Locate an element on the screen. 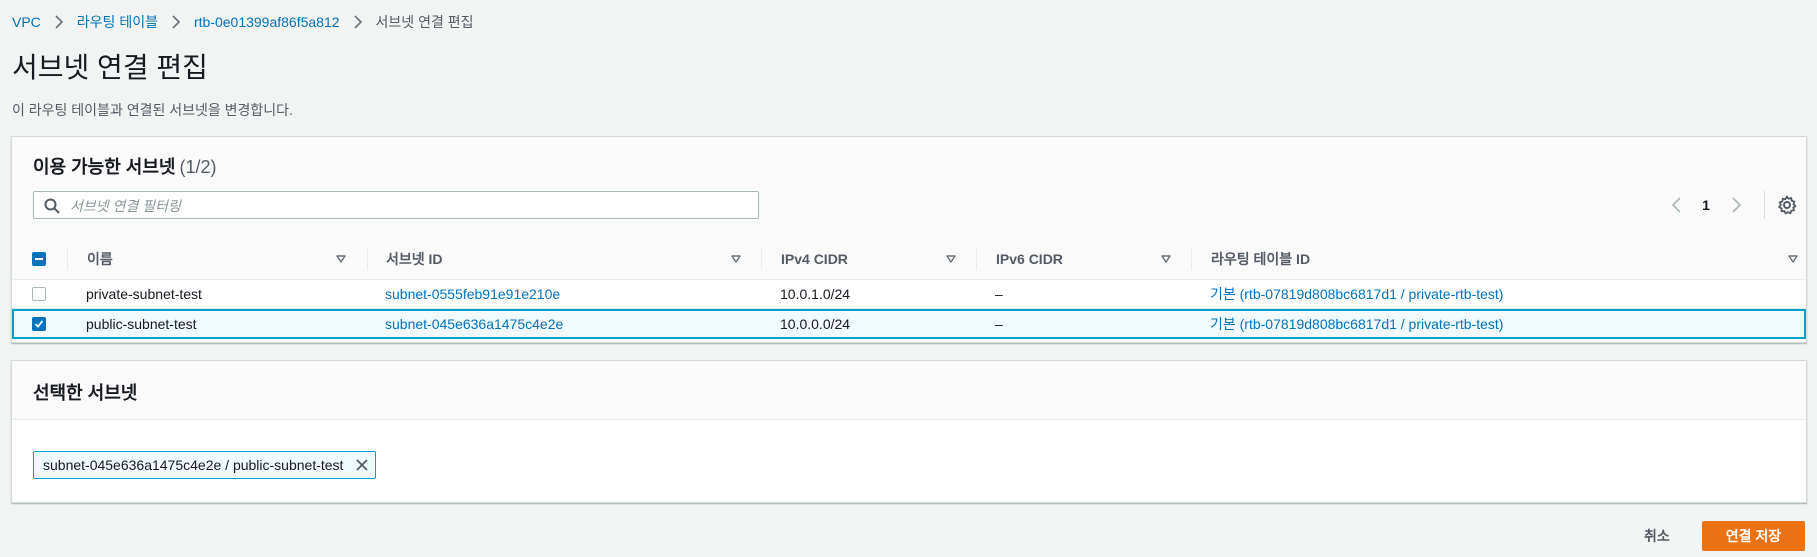 The height and width of the screenshot is (557, 1817). close-icon is located at coordinates (362, 465).